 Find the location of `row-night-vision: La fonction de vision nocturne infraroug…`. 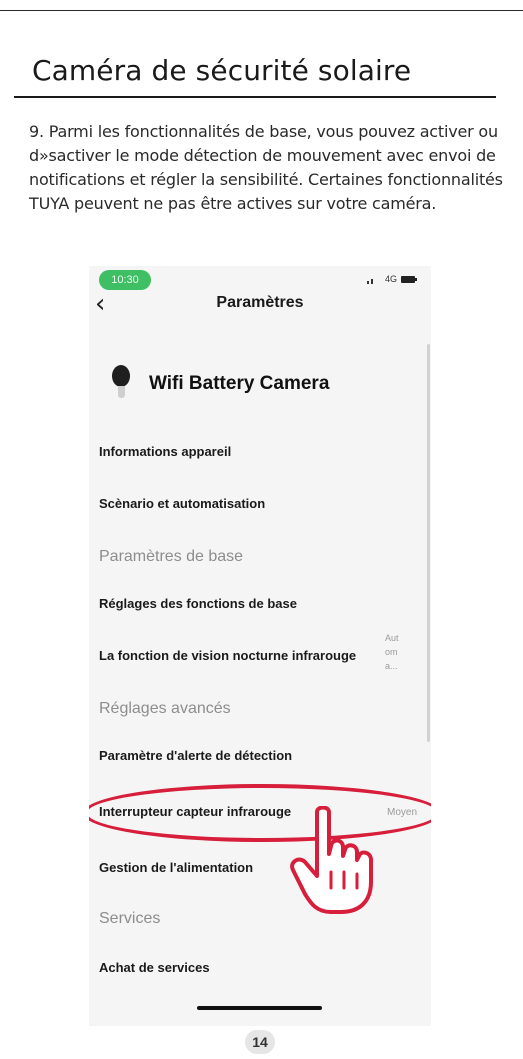

row-night-vision: La fonction de vision nocturne infraroug… is located at coordinates (259, 655).